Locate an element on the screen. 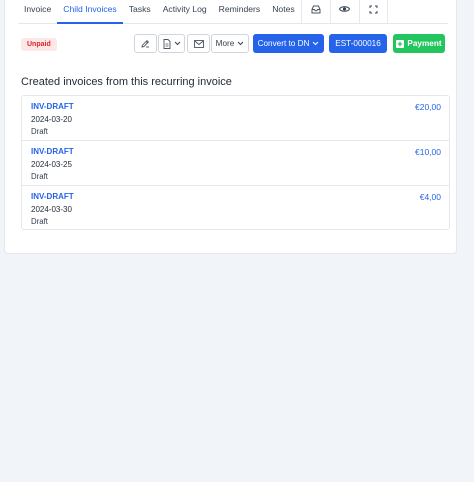 The image size is (474, 482). invoice-amount: €10,00 is located at coordinates (428, 152).